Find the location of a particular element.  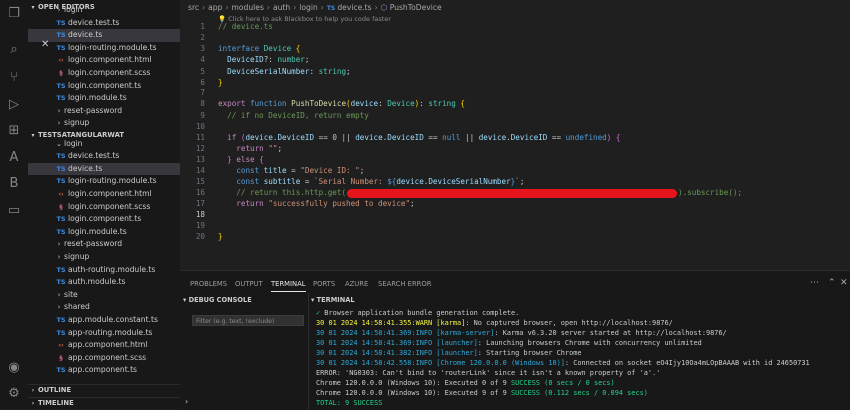

close-icon: ✕ is located at coordinates (45, 44).